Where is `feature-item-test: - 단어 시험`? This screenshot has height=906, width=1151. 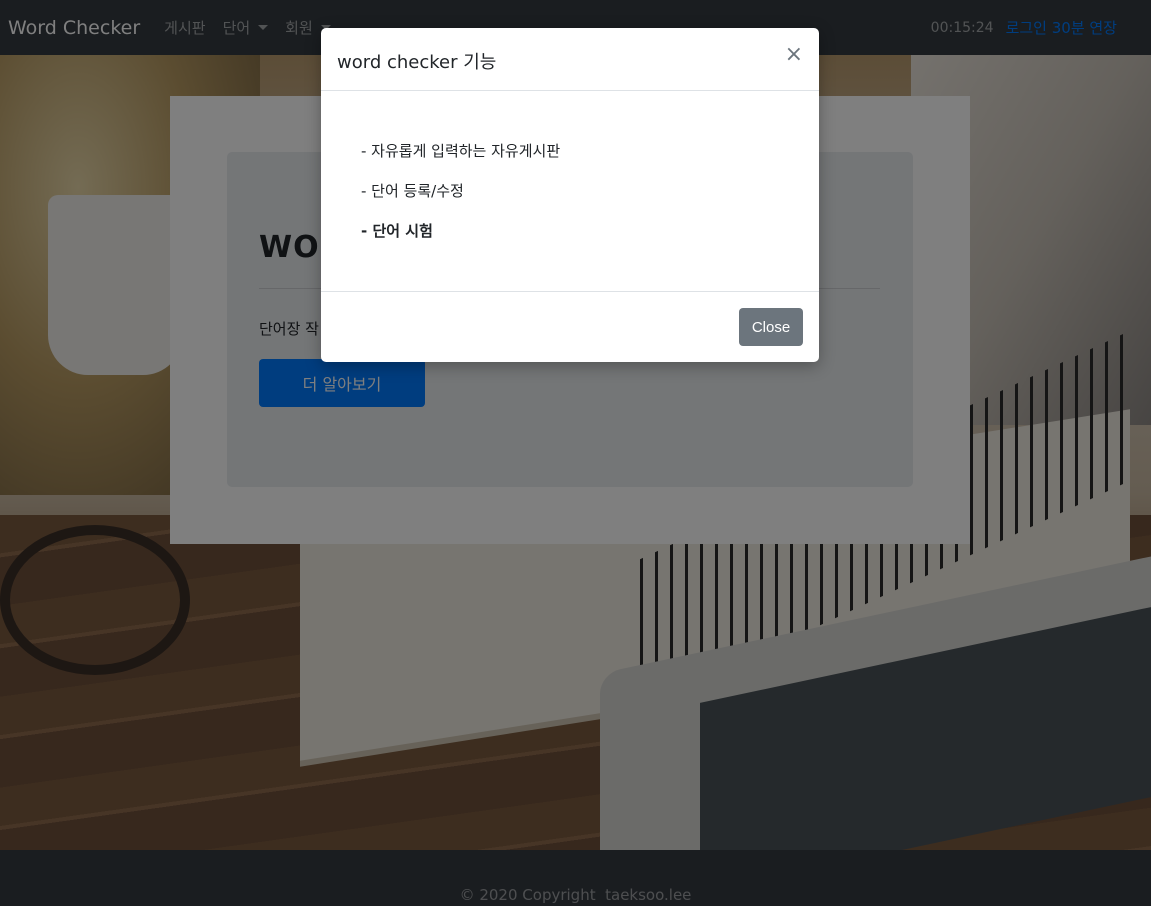
feature-item-test: - 단어 시험 is located at coordinates (397, 231).